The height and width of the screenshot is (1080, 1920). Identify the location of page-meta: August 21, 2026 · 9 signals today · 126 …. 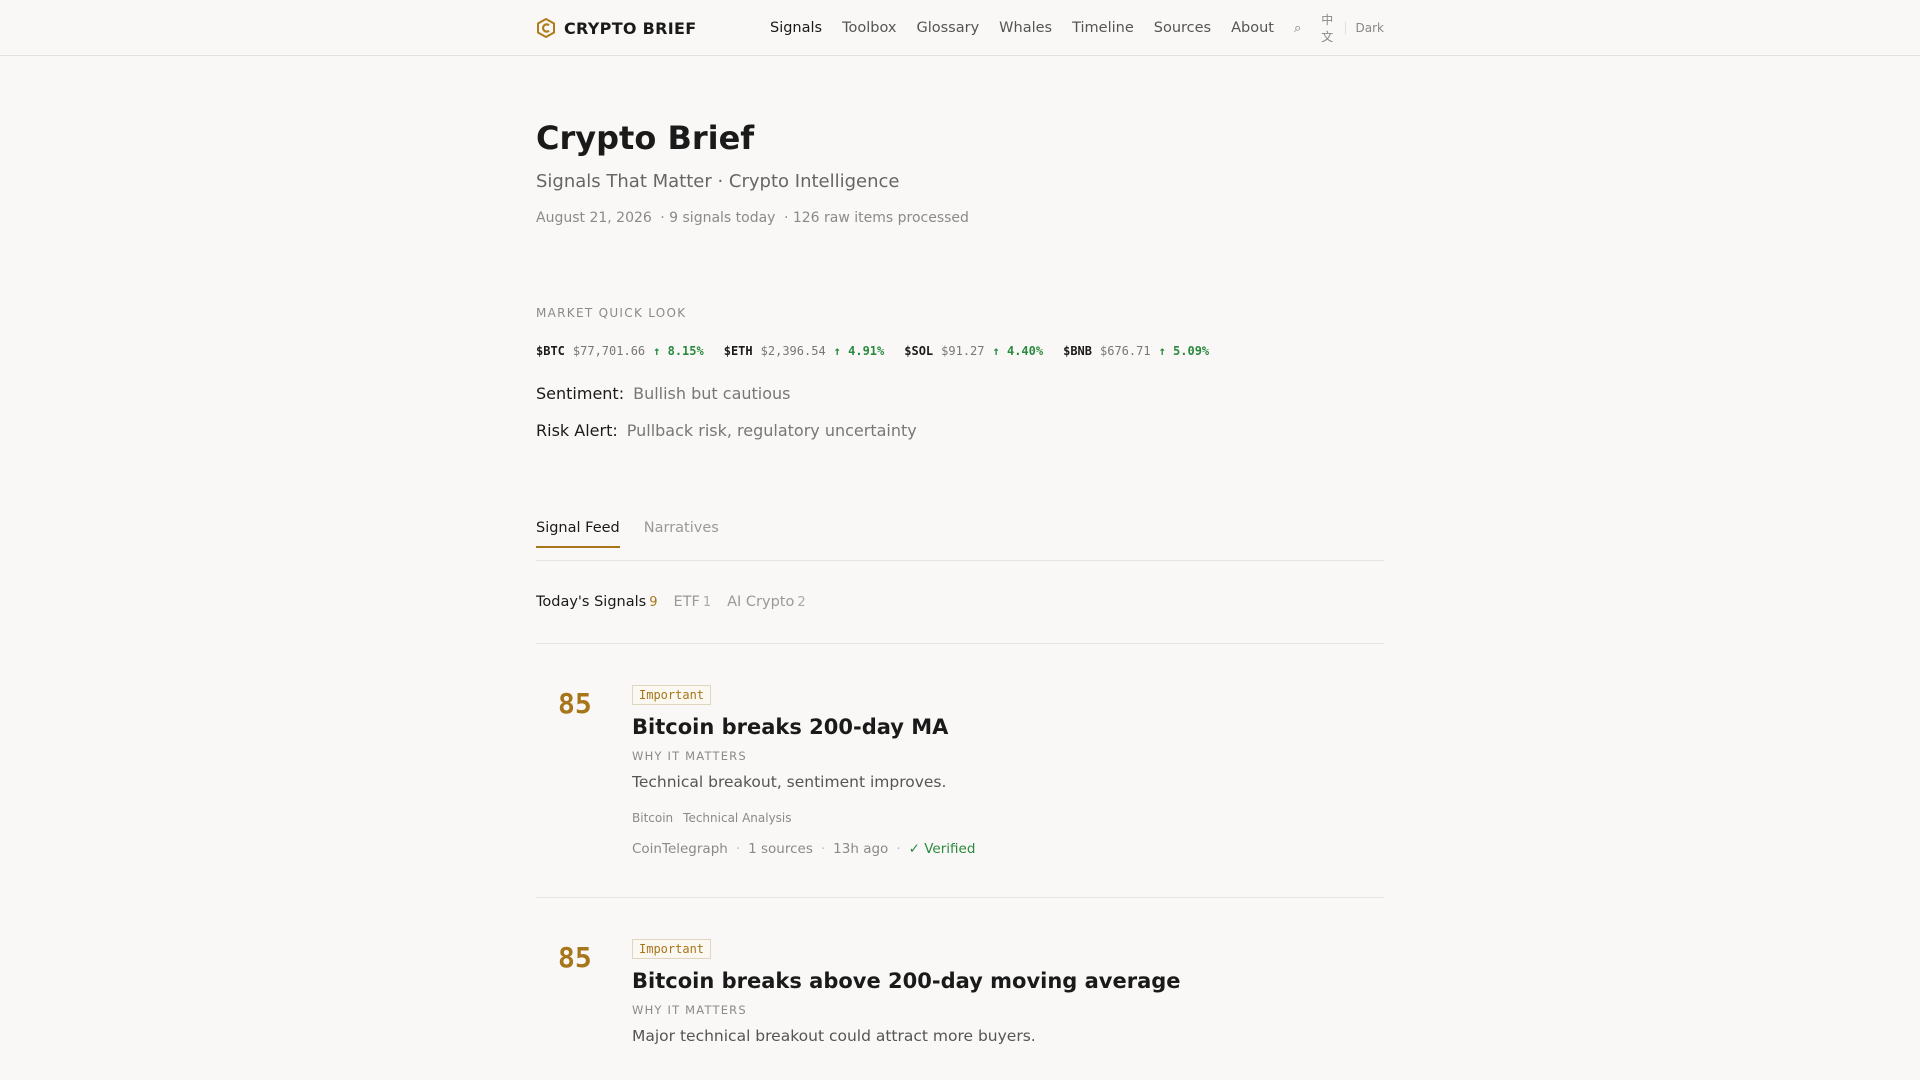
(960, 218).